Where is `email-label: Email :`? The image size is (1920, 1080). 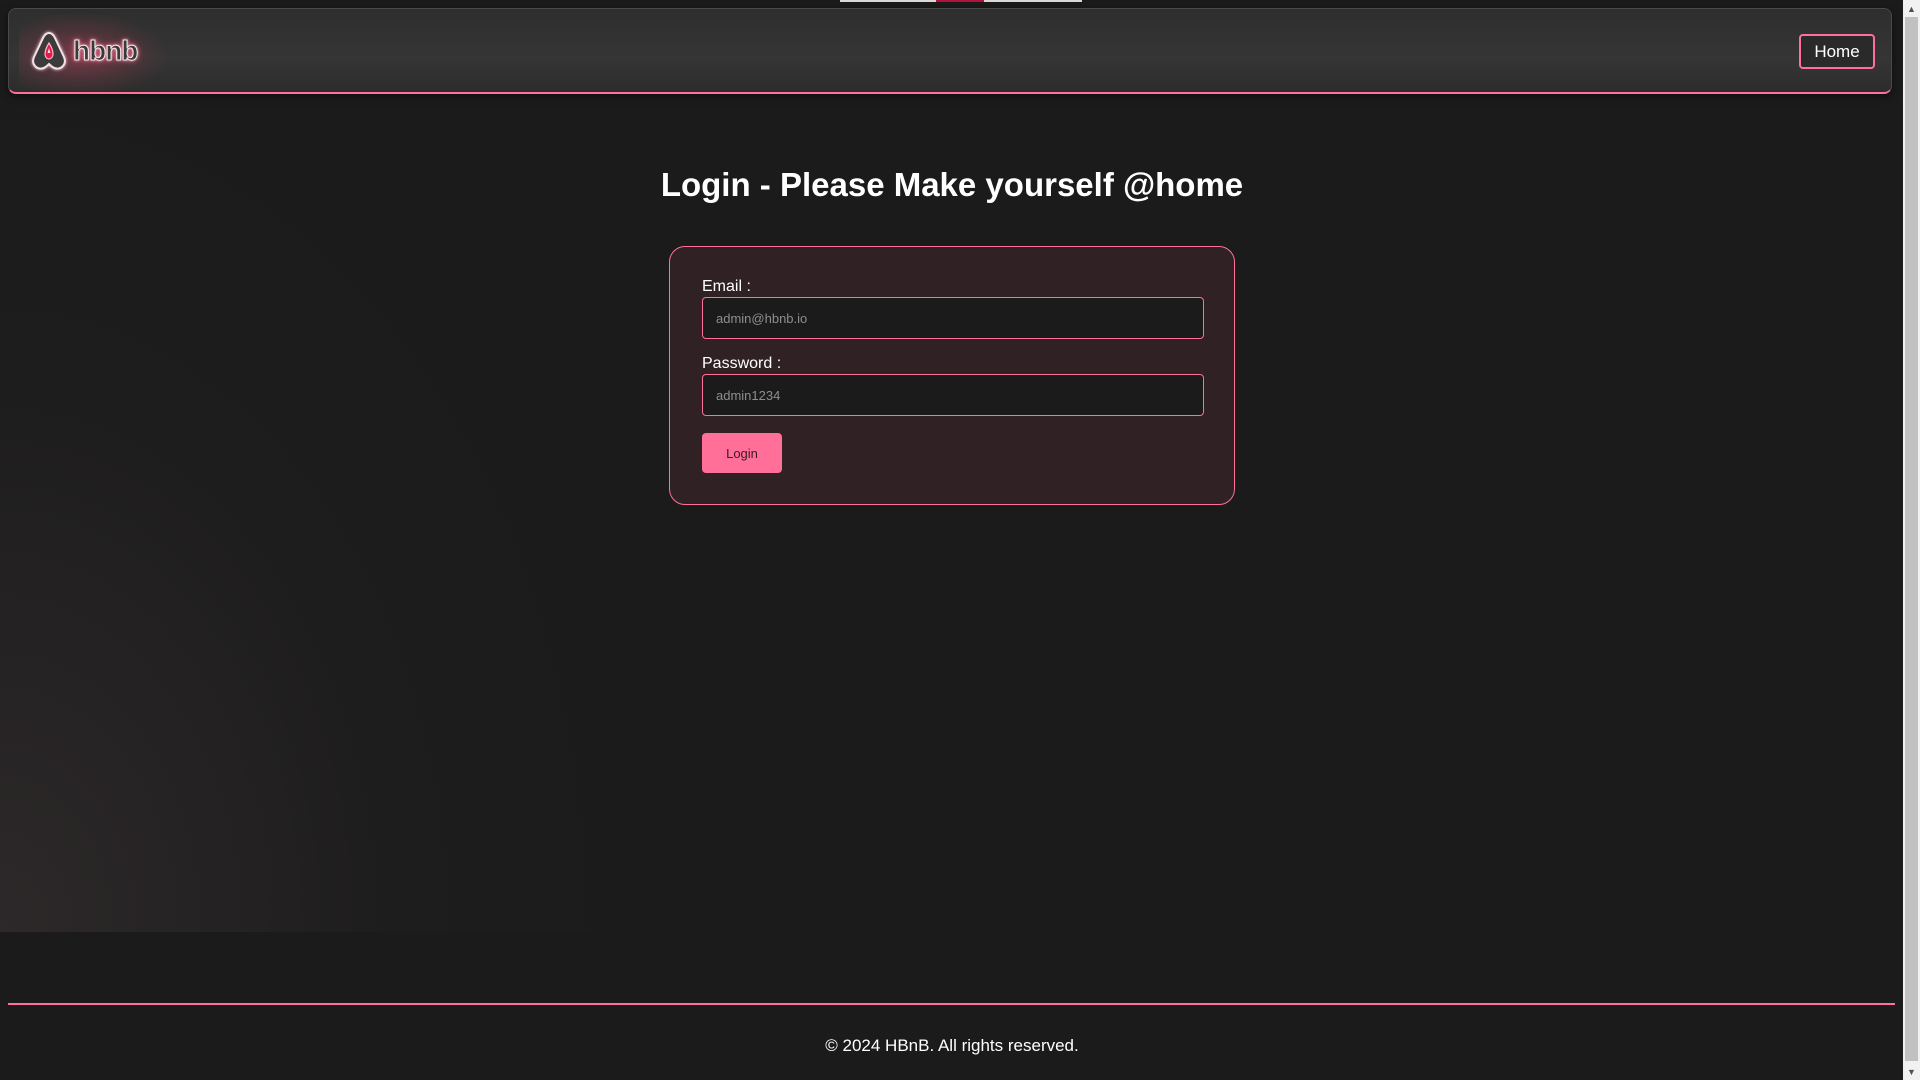
email-label: Email : is located at coordinates (726, 286).